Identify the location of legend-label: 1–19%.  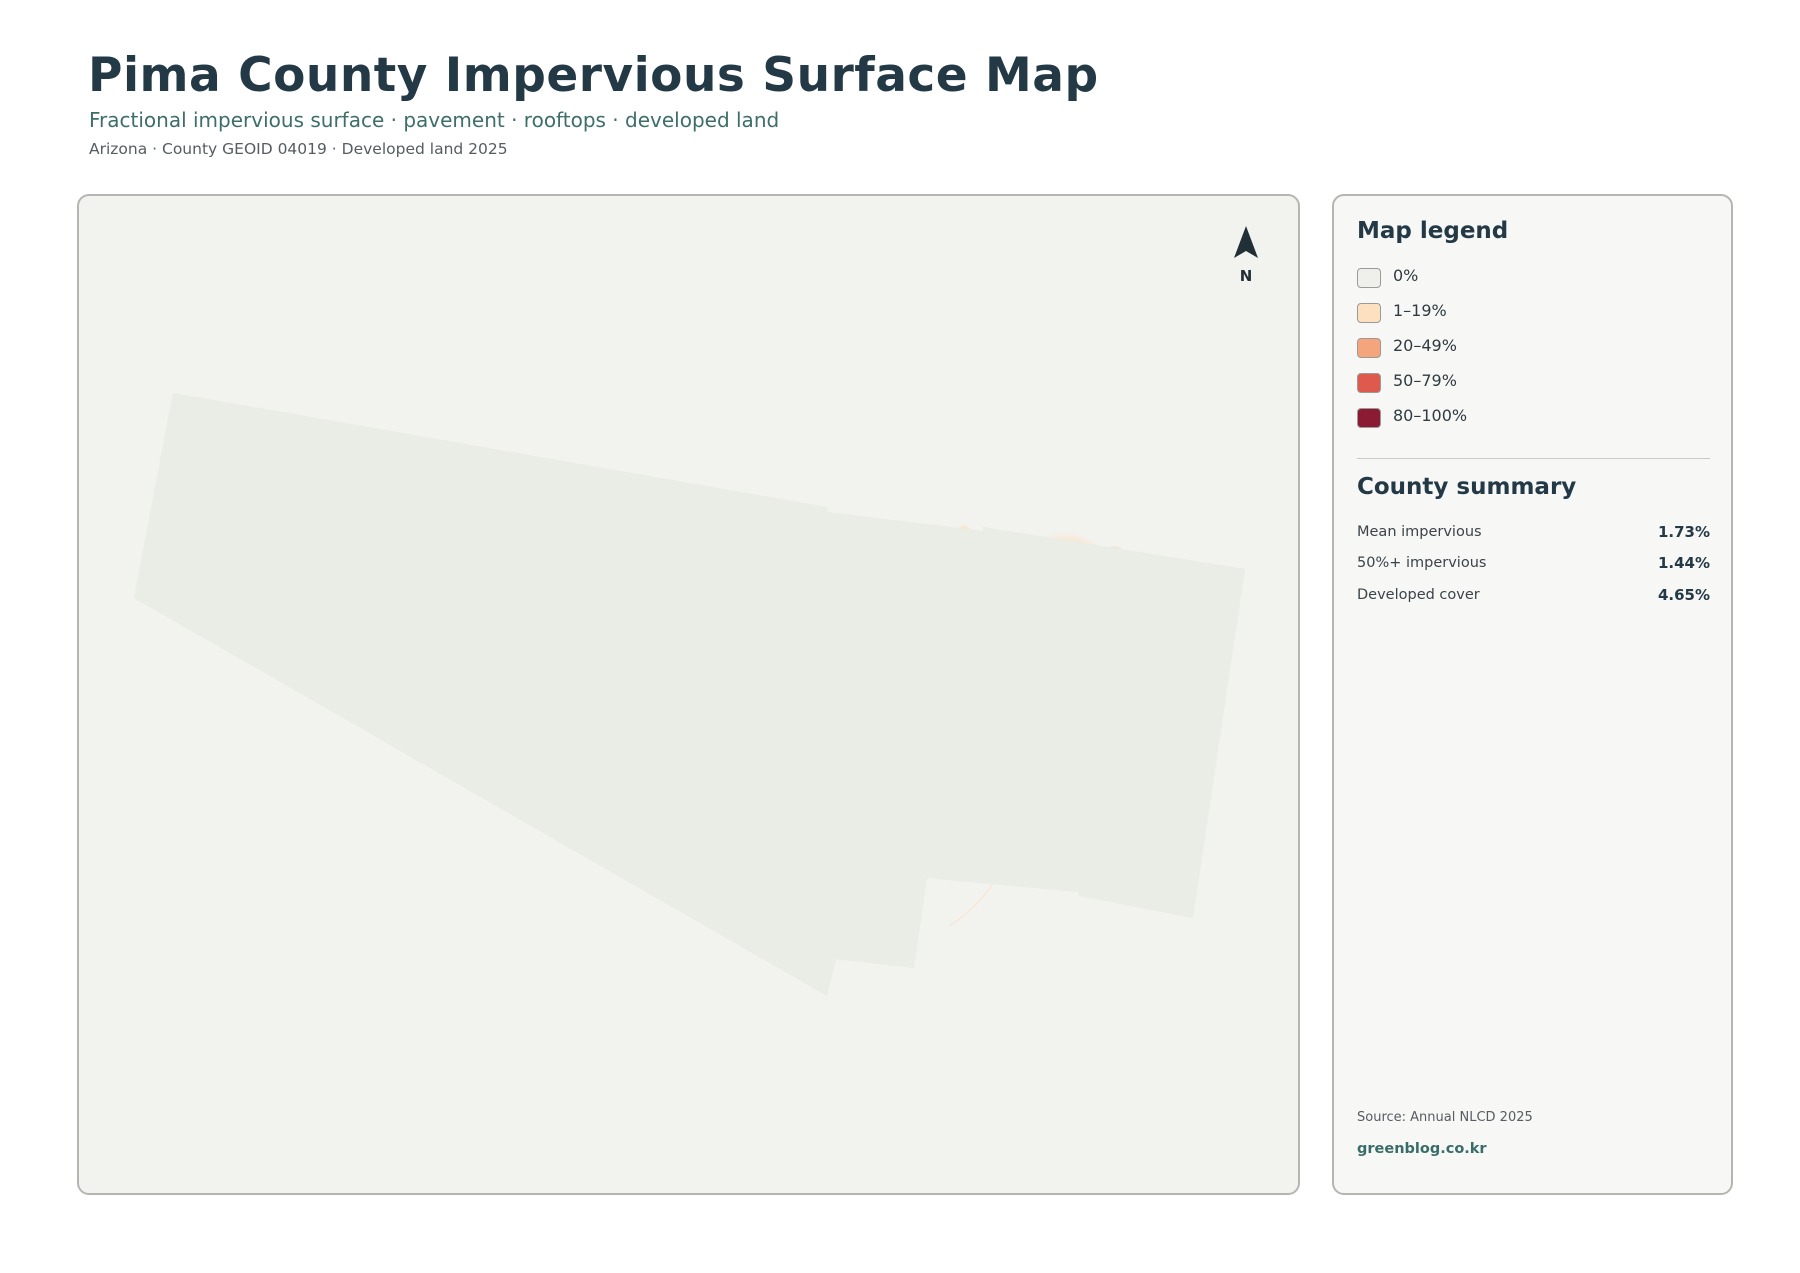
(1420, 310).